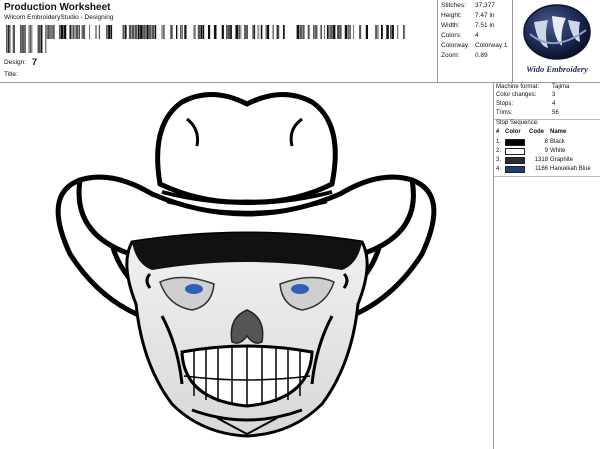 The image size is (600, 449). What do you see at coordinates (530, 142) in the screenshot?
I see `stop-row: 1. 8 Black` at bounding box center [530, 142].